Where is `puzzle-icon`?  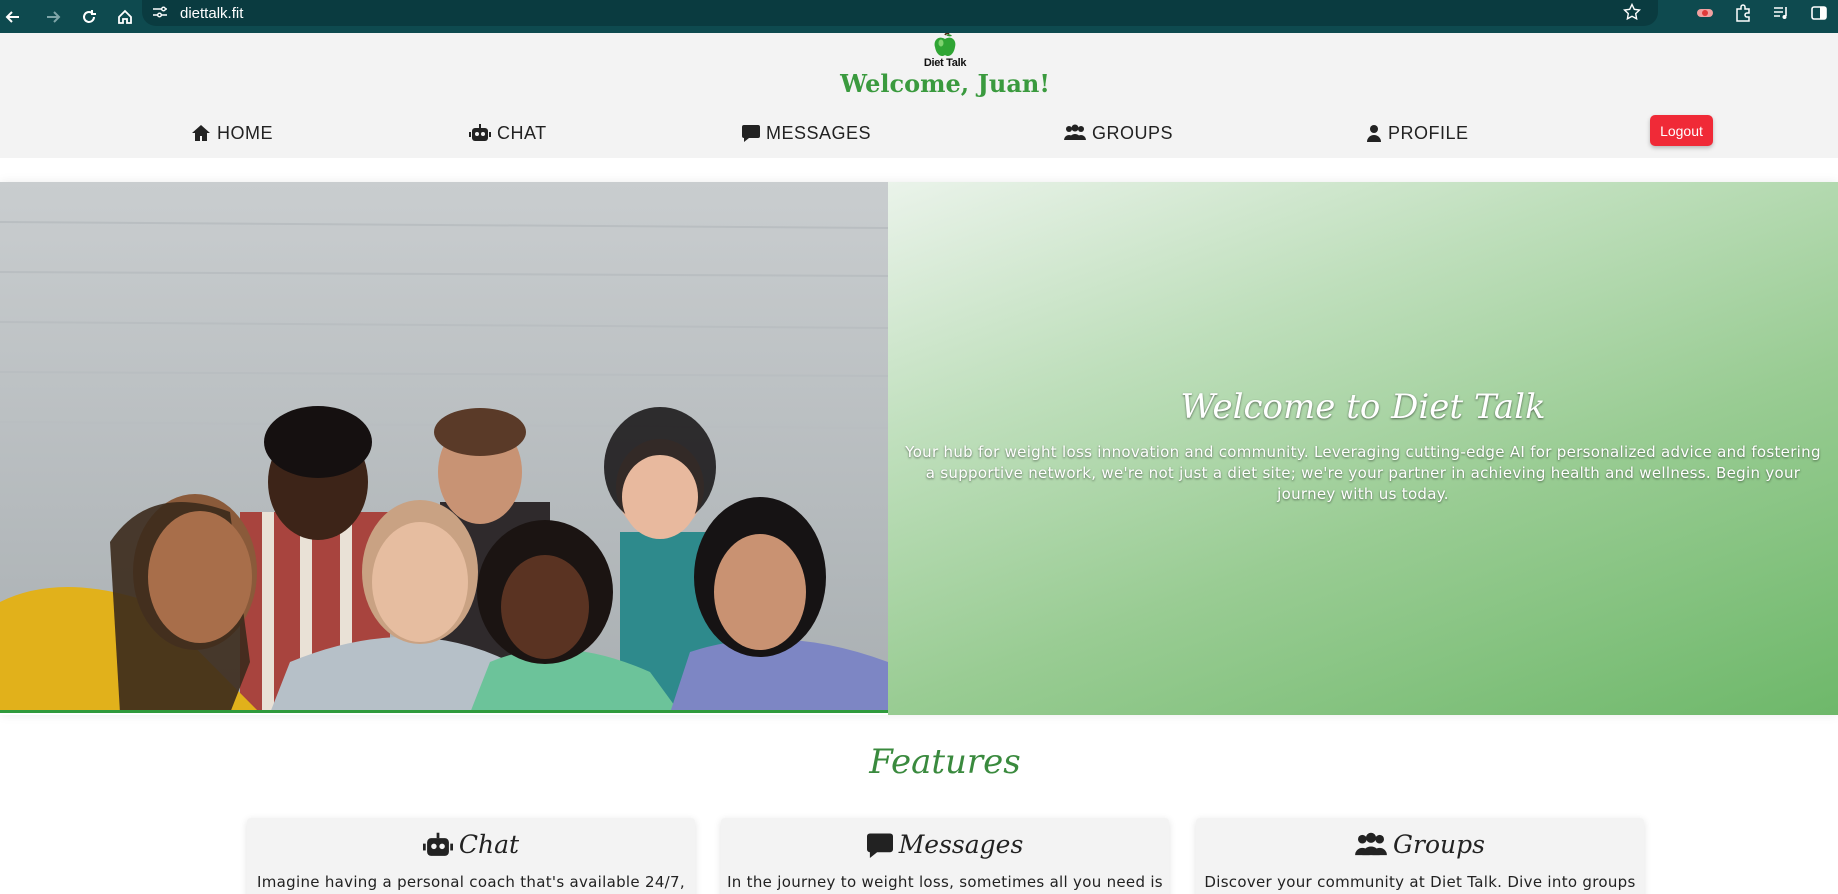 puzzle-icon is located at coordinates (1743, 13).